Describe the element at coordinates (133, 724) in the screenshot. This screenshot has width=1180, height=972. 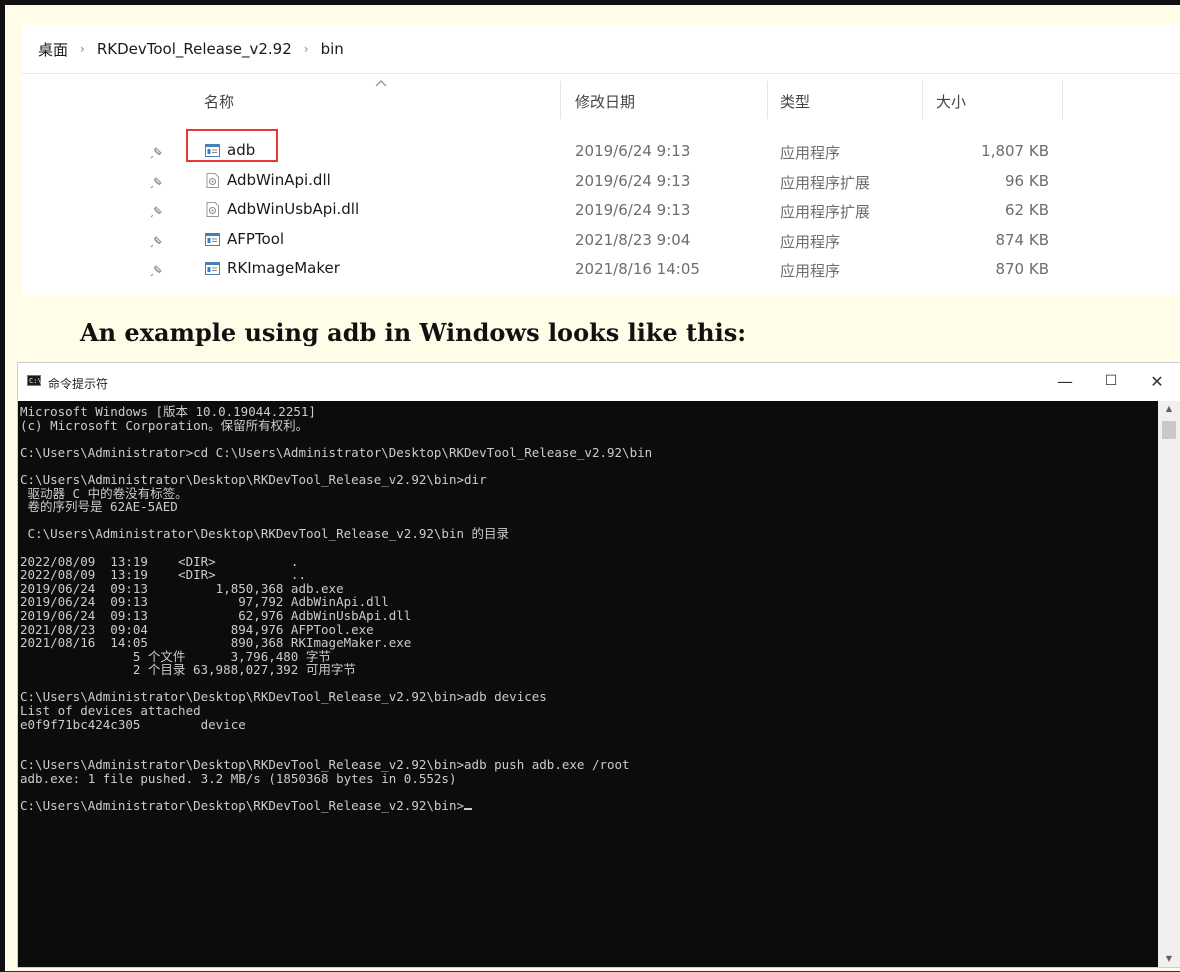
I see `console-line: e0f9f71bc424c305 device` at that location.